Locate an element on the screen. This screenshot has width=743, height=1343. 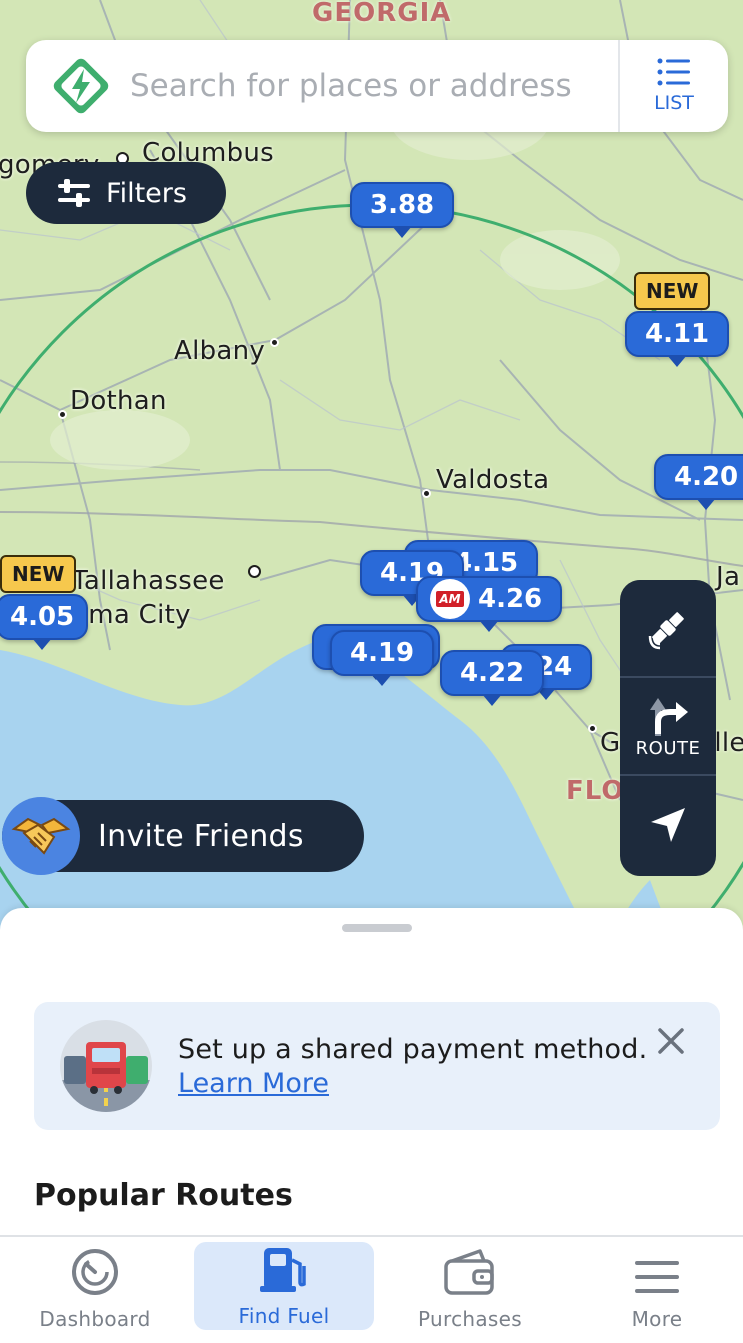
trucks-illustration-icon is located at coordinates (106, 1066).